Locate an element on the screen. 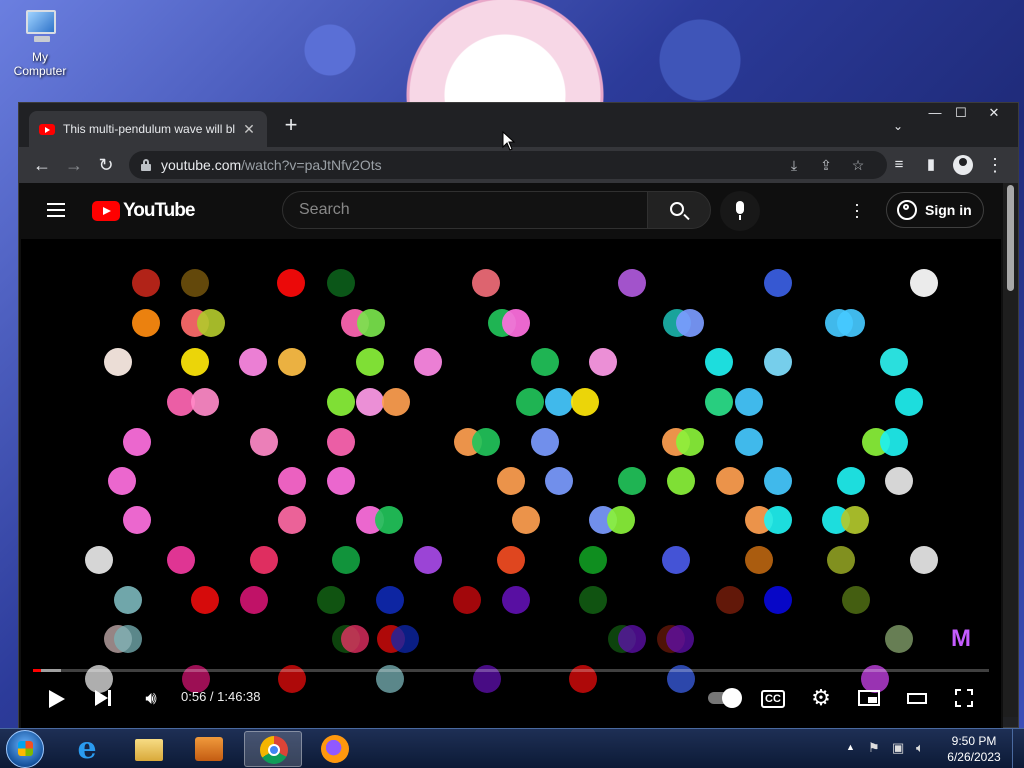 This screenshot has width=1024, height=768. taskbar-firefox is located at coordinates (335, 749).